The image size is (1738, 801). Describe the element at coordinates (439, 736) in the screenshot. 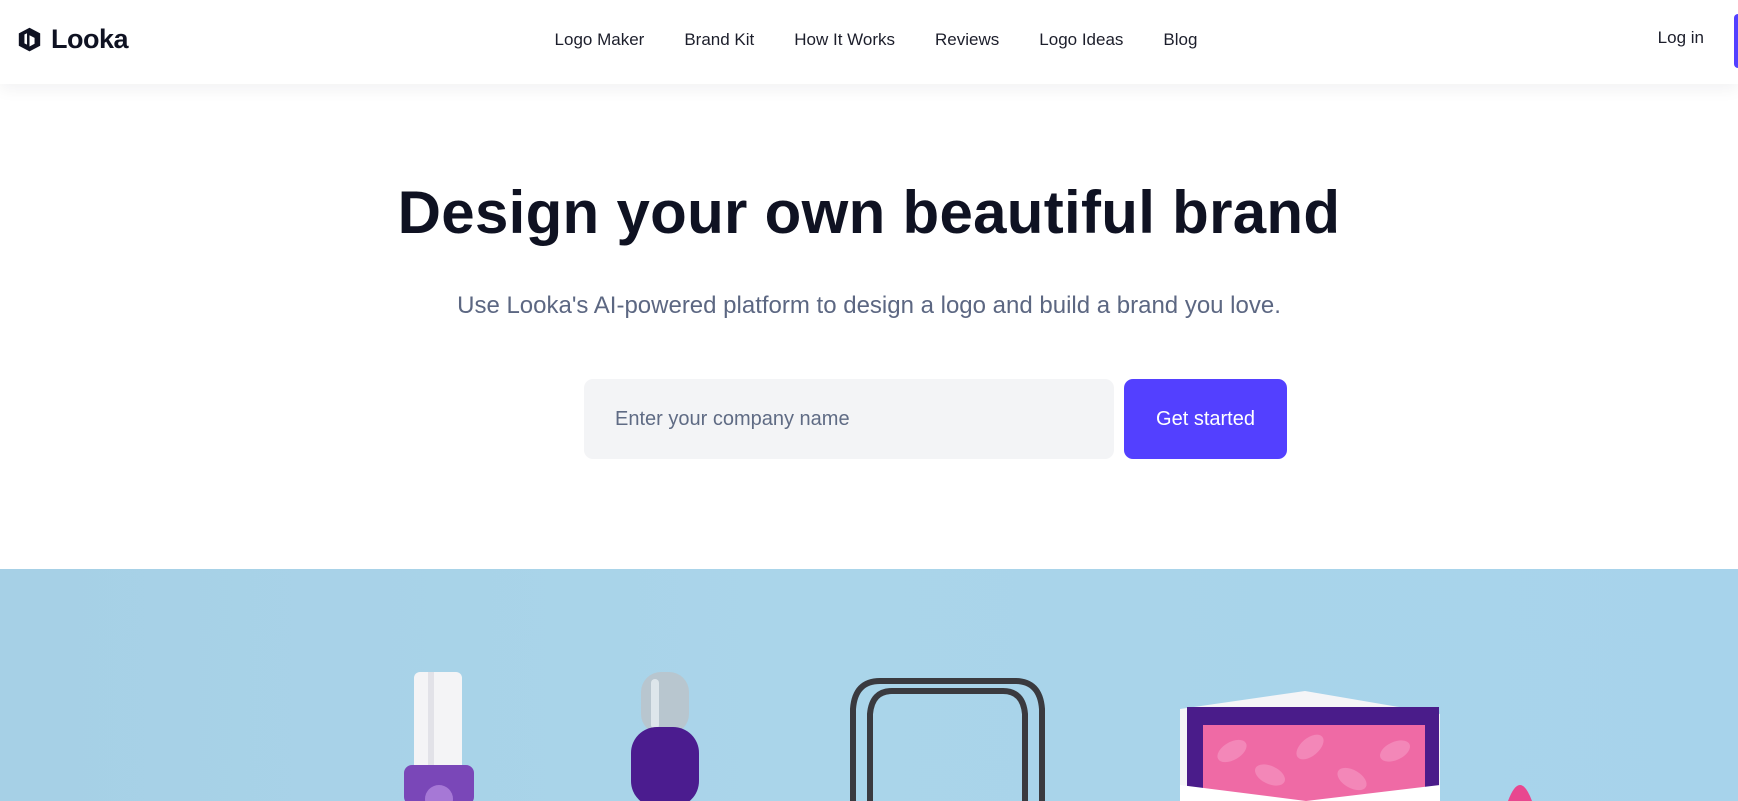

I see `nail-polish-bottle` at that location.